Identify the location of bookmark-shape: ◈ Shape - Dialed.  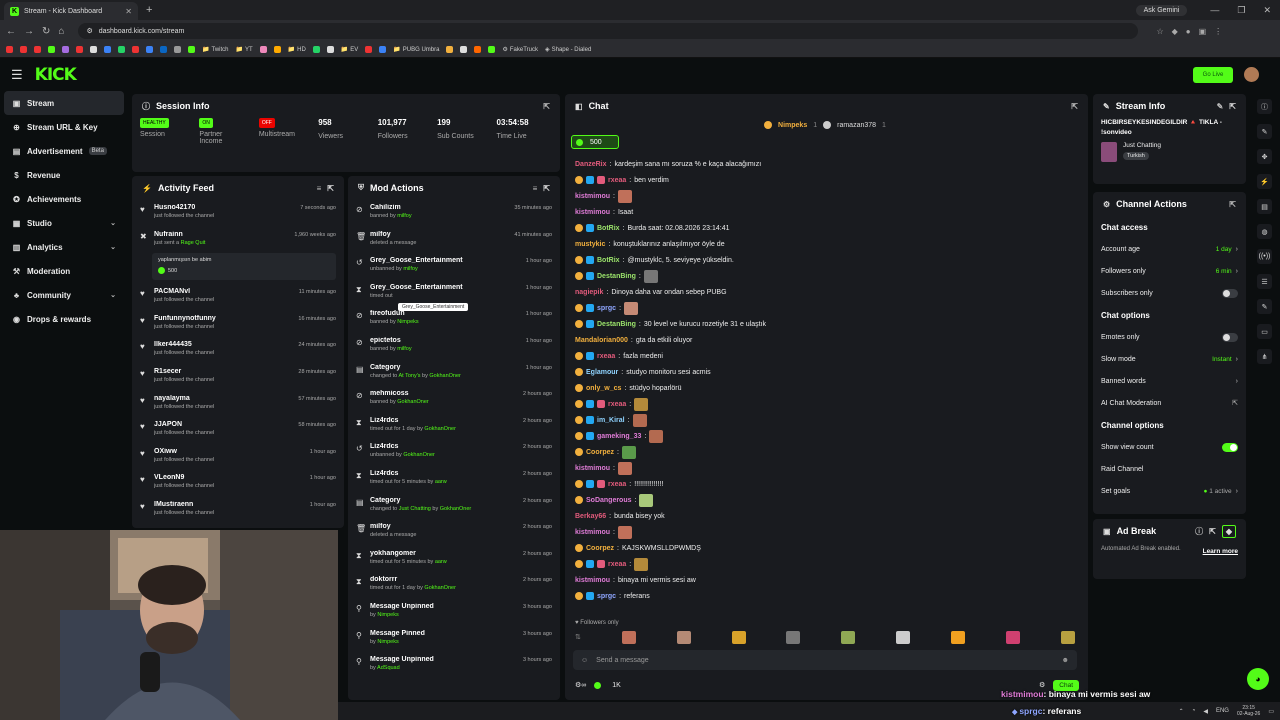
(568, 50).